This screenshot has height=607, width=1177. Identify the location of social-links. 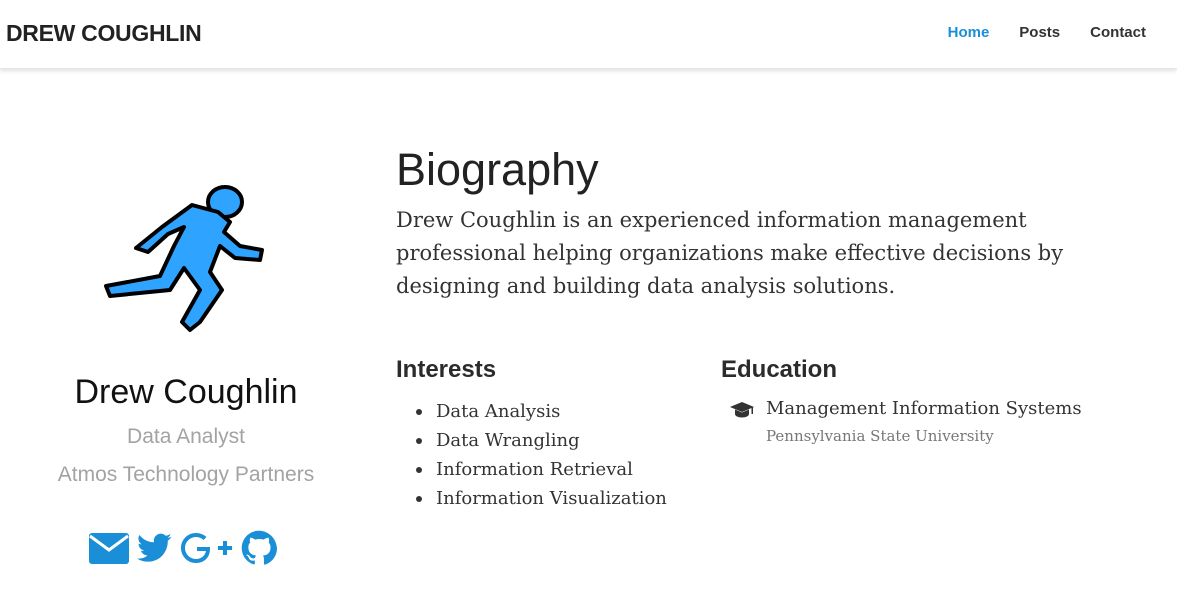
(183, 548).